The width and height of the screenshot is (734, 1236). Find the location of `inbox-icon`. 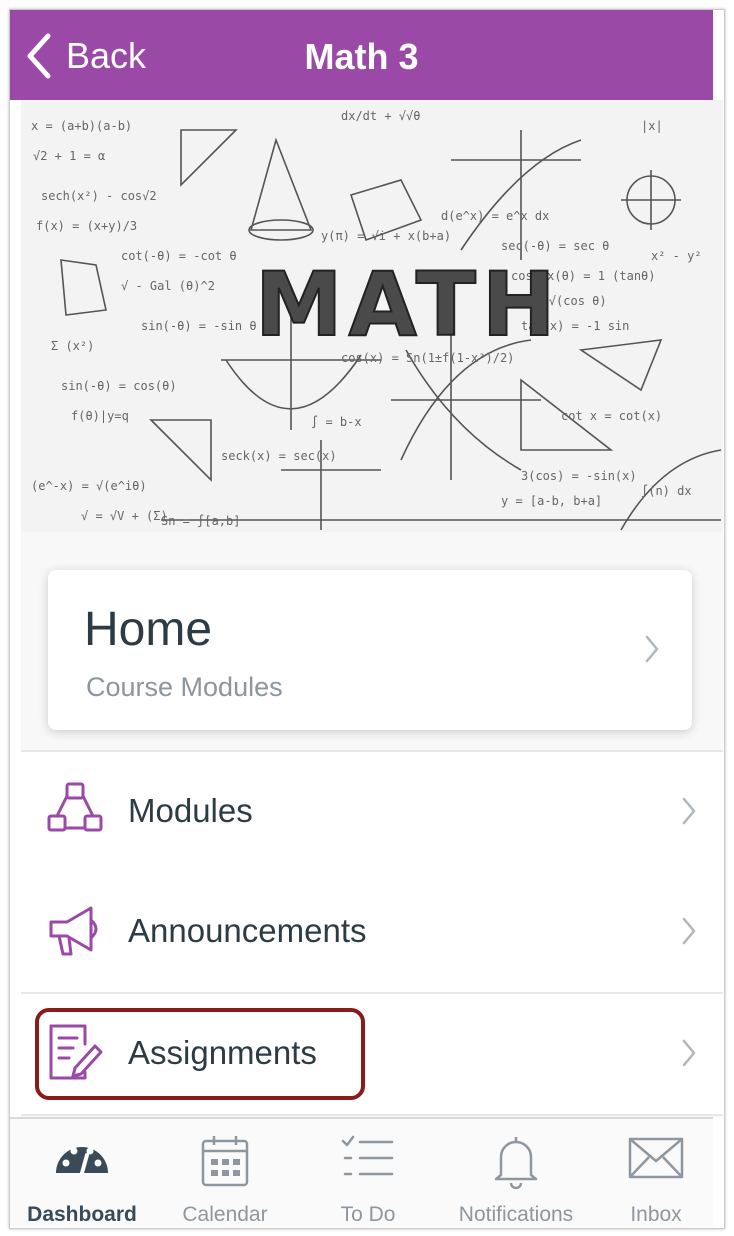

inbox-icon is located at coordinates (656, 1158).